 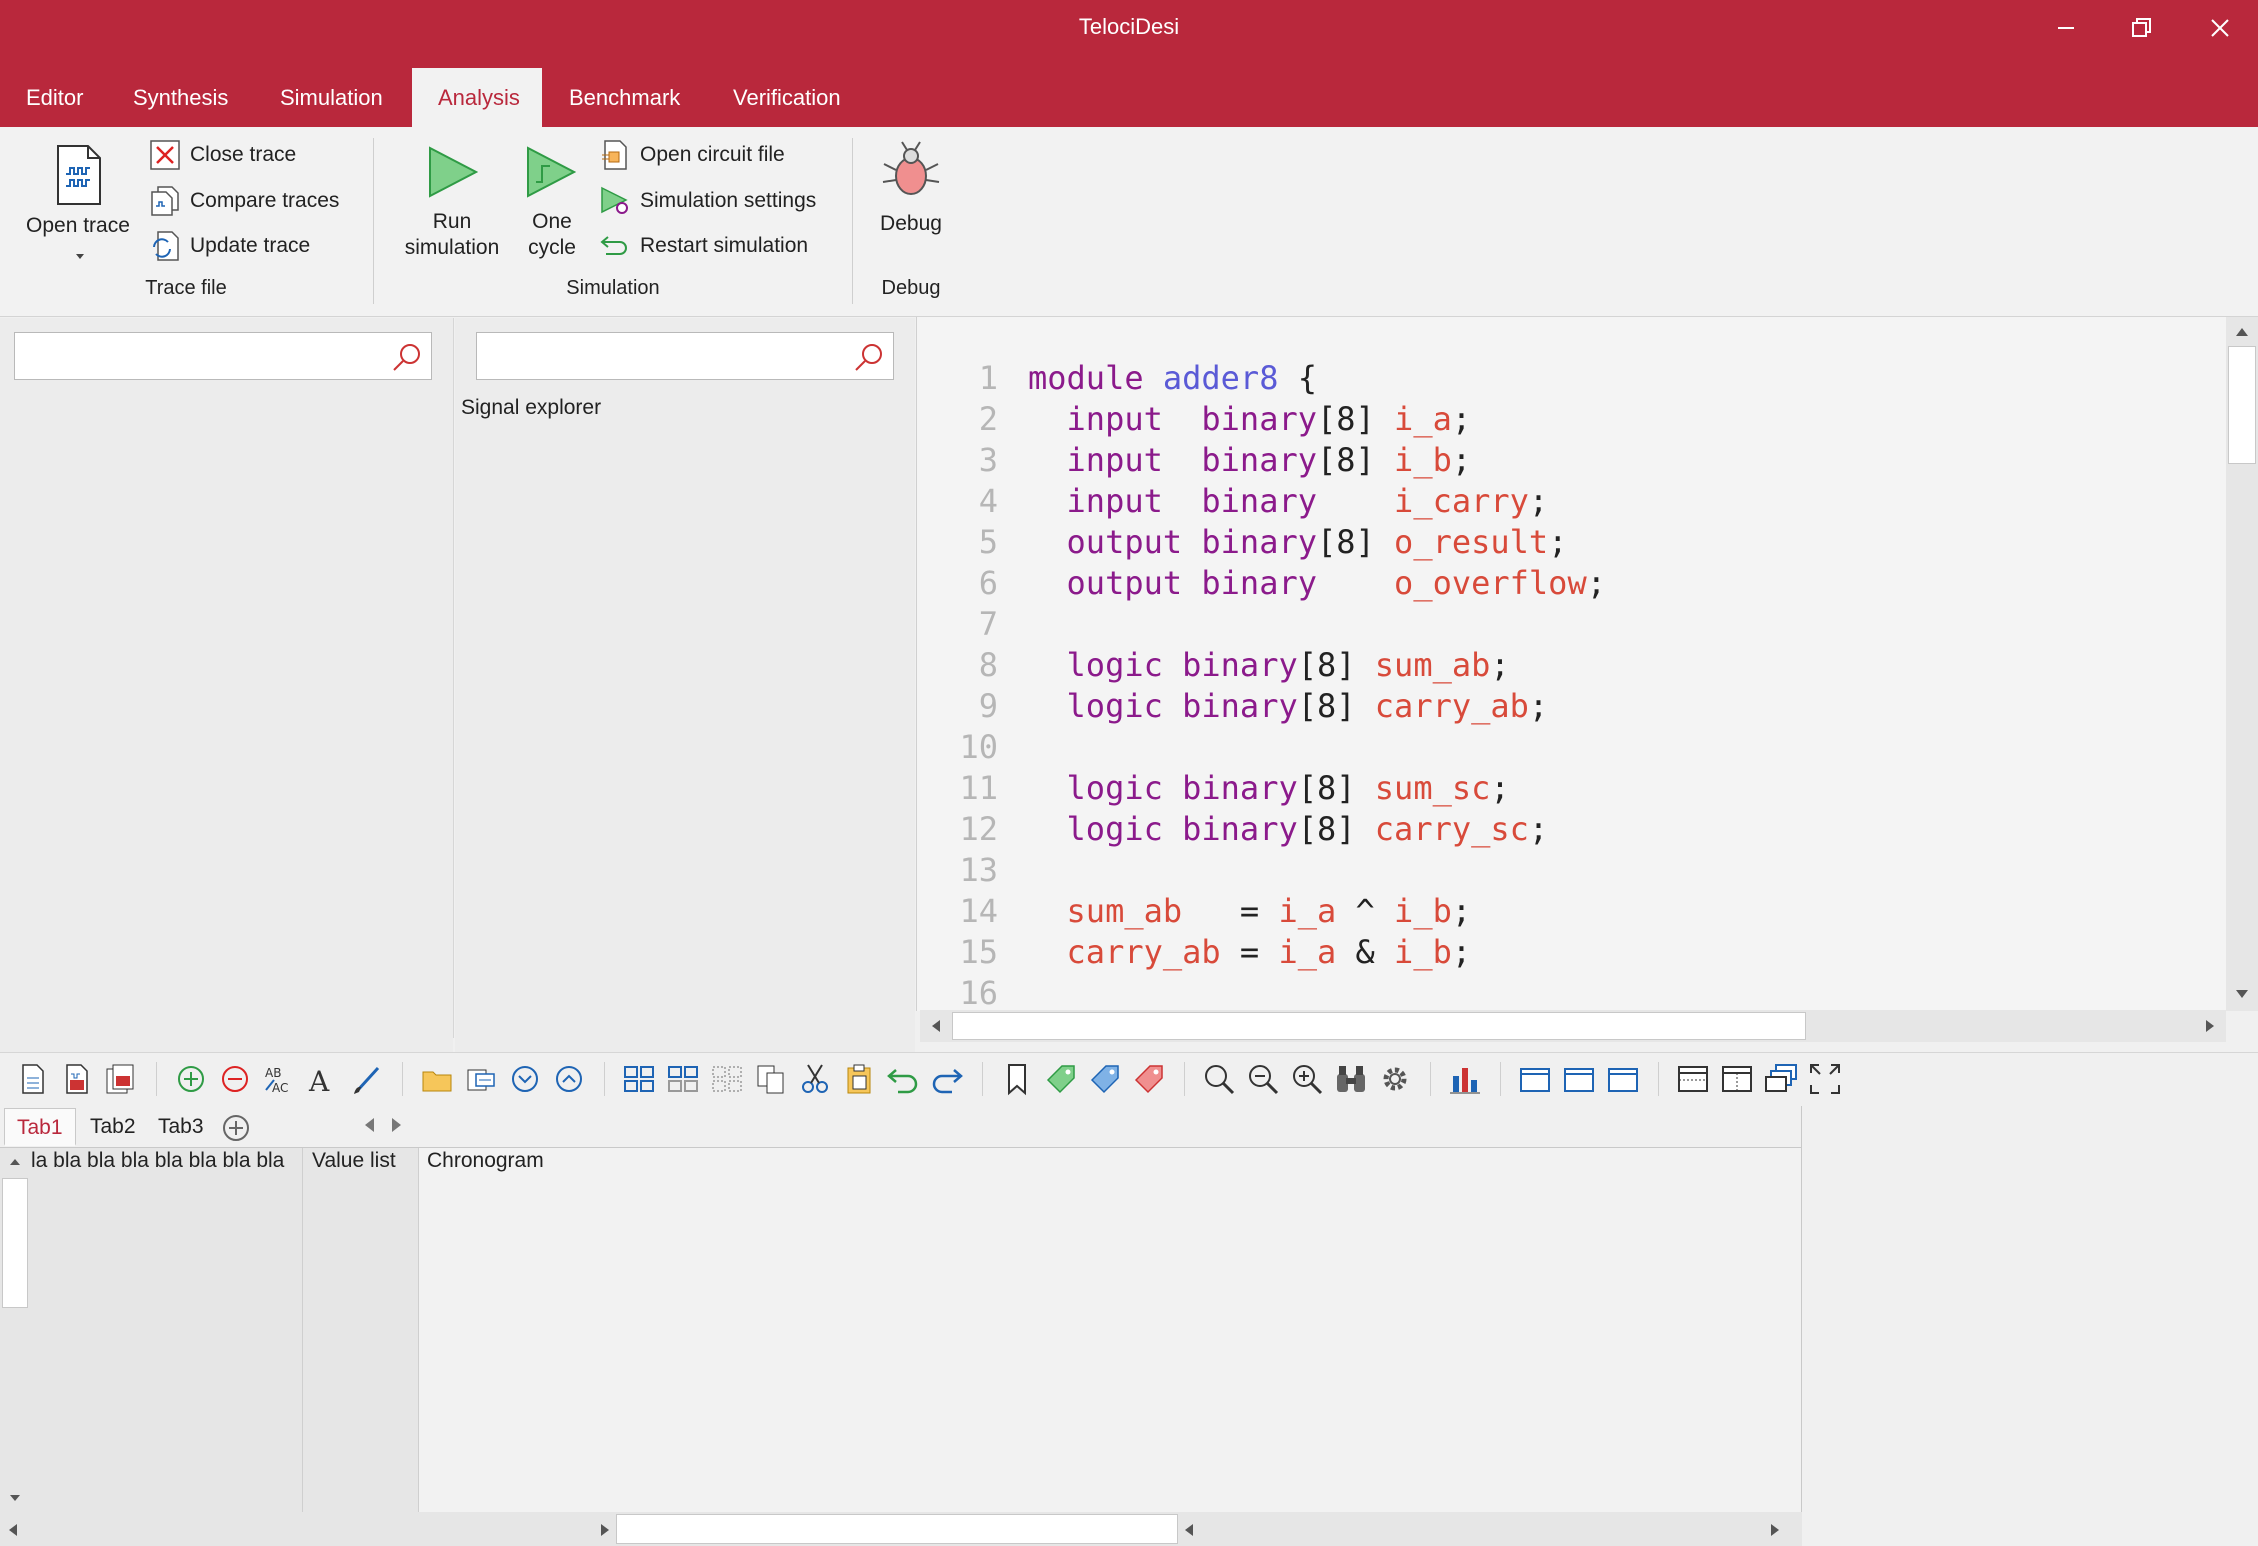 I want to click on add-signal-button, so click(x=191, y=1079).